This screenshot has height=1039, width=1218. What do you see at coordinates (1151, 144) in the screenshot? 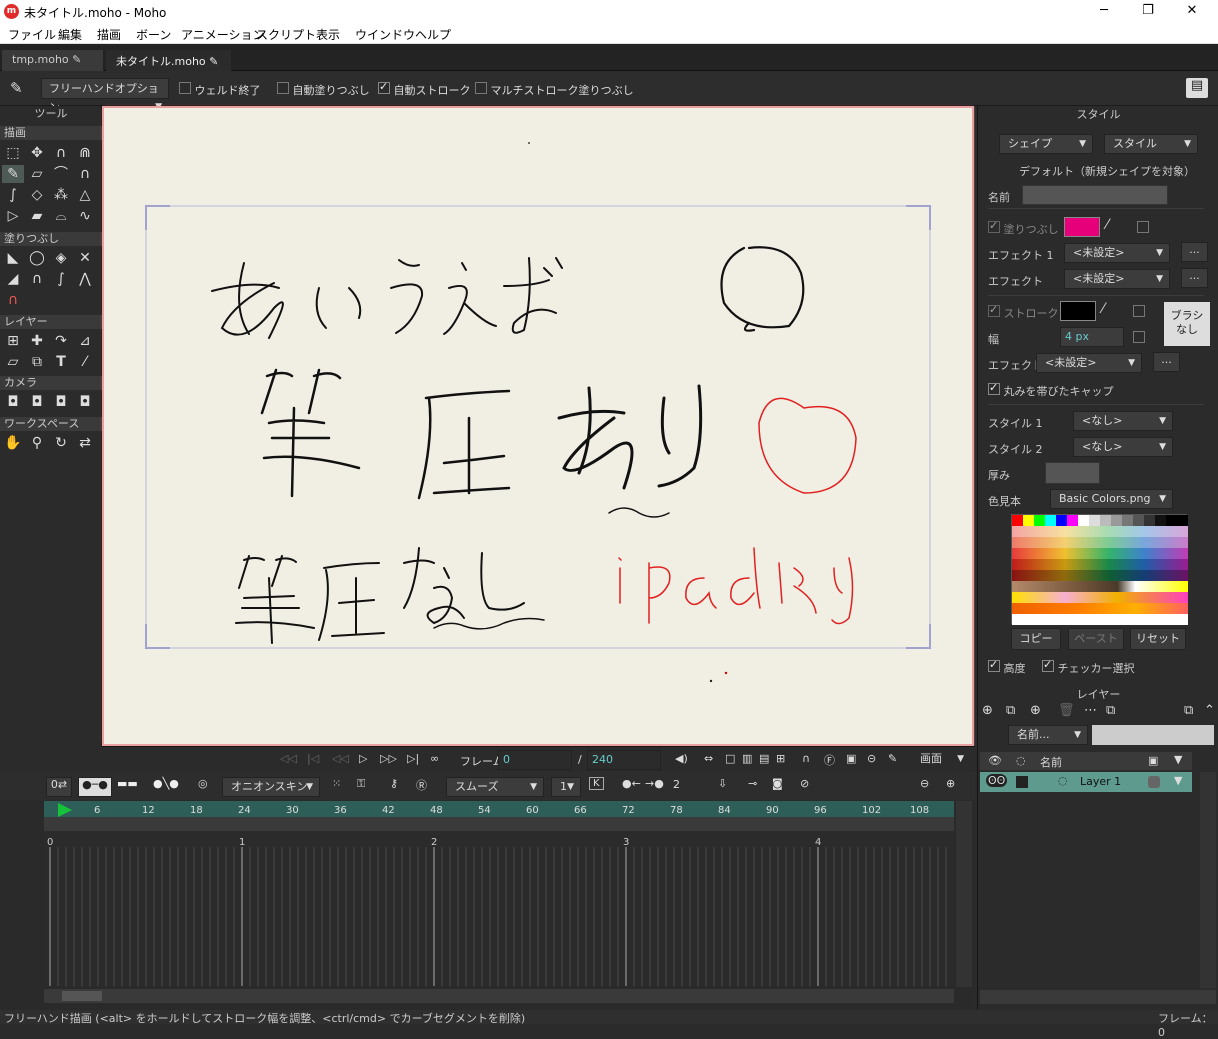
I see `style-dropdown: スタイル` at bounding box center [1151, 144].